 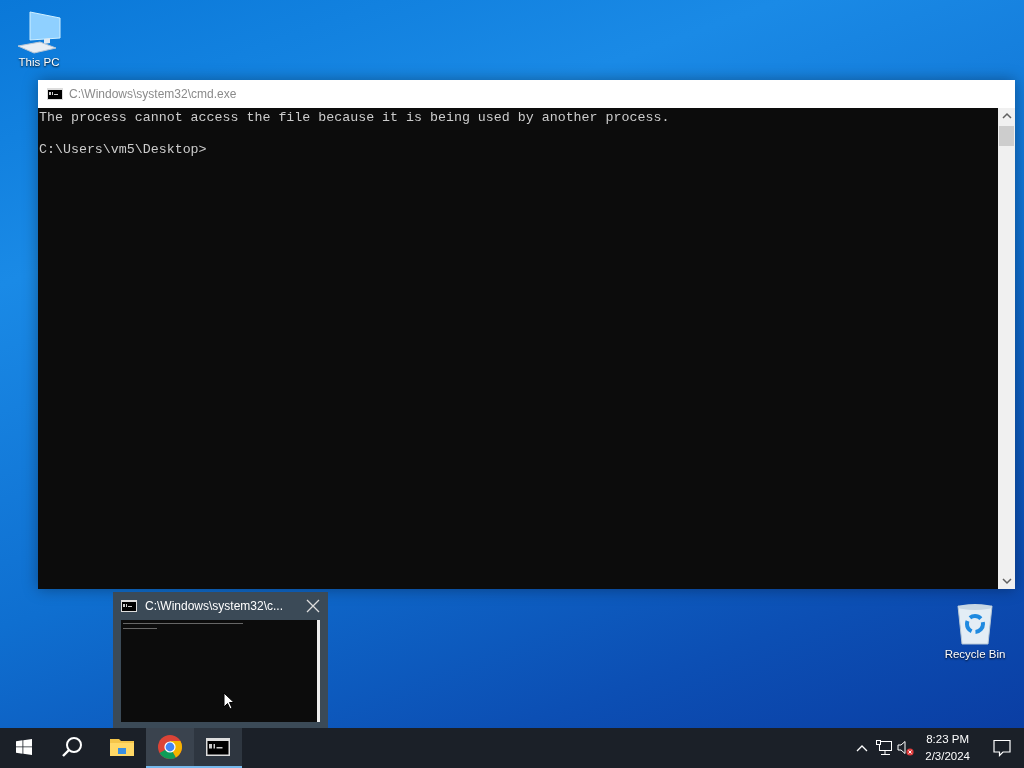 I want to click on chrome-icon, so click(x=170, y=747).